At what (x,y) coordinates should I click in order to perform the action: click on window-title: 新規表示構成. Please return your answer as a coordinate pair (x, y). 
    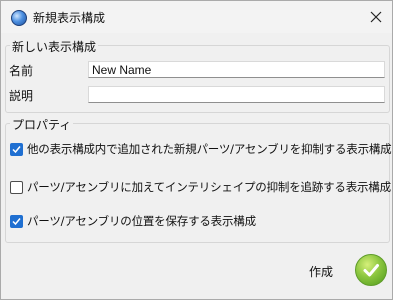
    Looking at the image, I should click on (69, 18).